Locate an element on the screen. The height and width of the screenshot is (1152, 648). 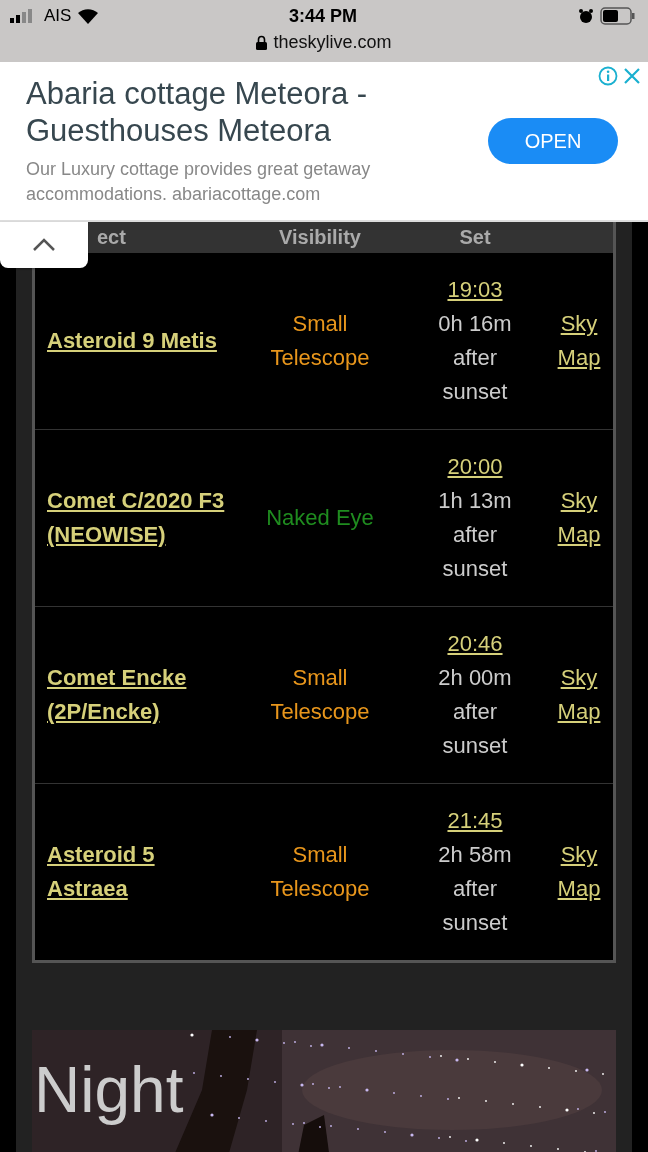
visibility-label: Naked Eye is located at coordinates (320, 518).